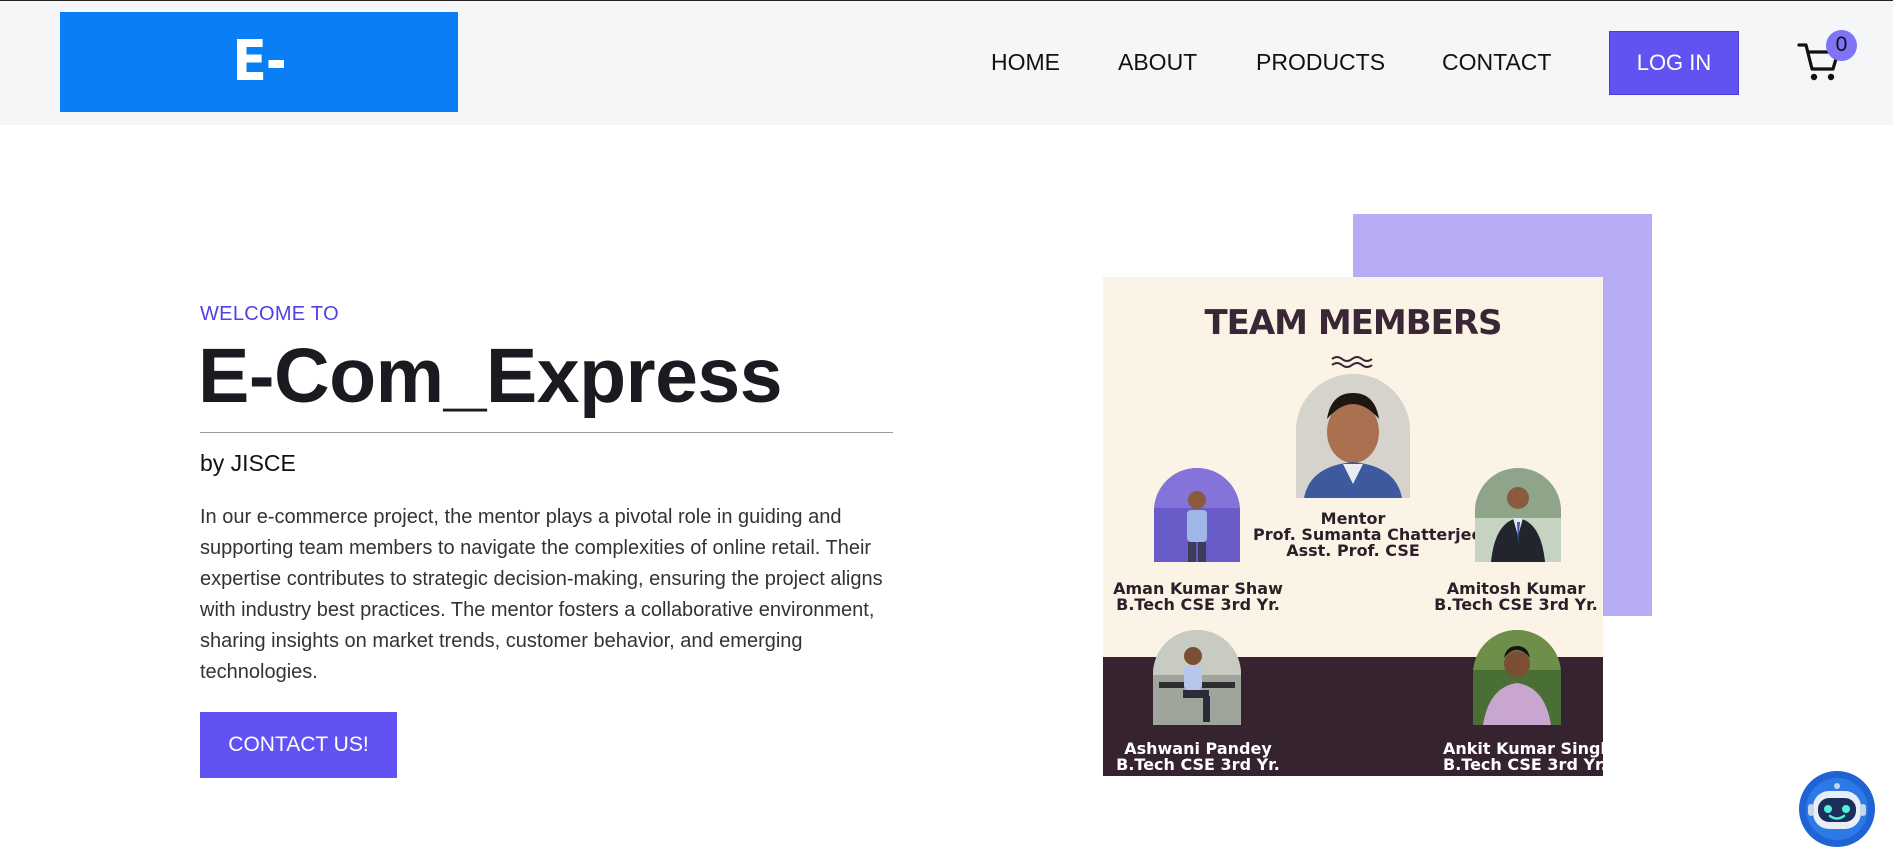  Describe the element at coordinates (1353, 436) in the screenshot. I see `mentor-photo` at that location.